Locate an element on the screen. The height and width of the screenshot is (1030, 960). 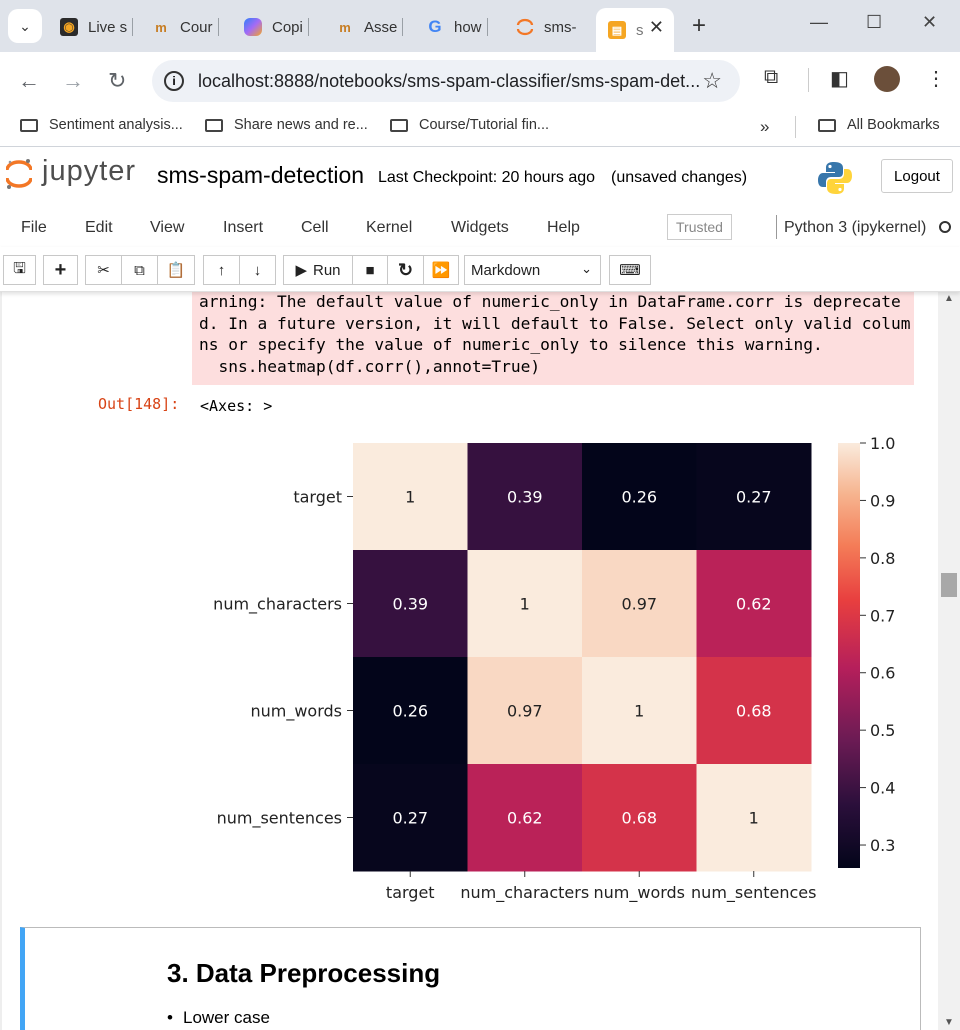
browser-tab-4: m Asse is located at coordinates (370, 27).